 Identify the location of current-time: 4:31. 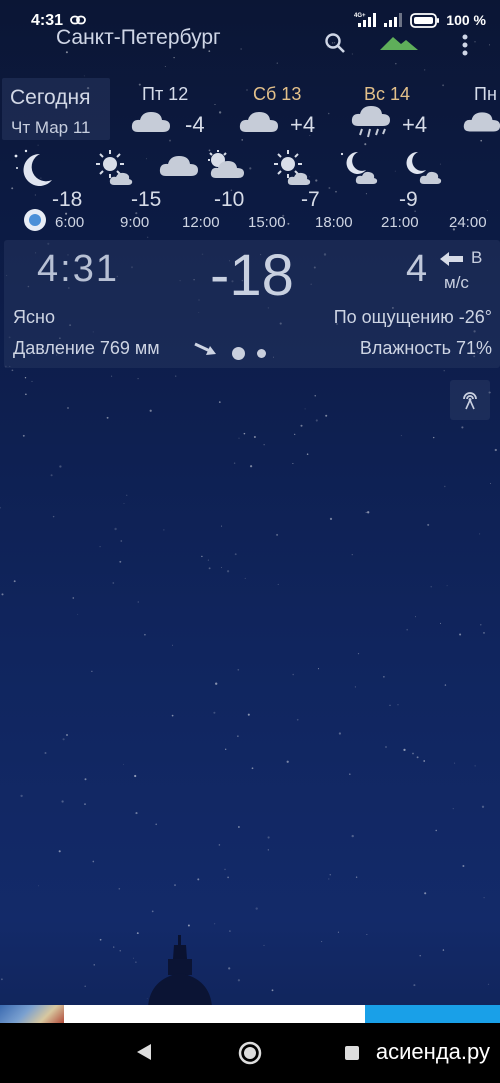
(78, 269).